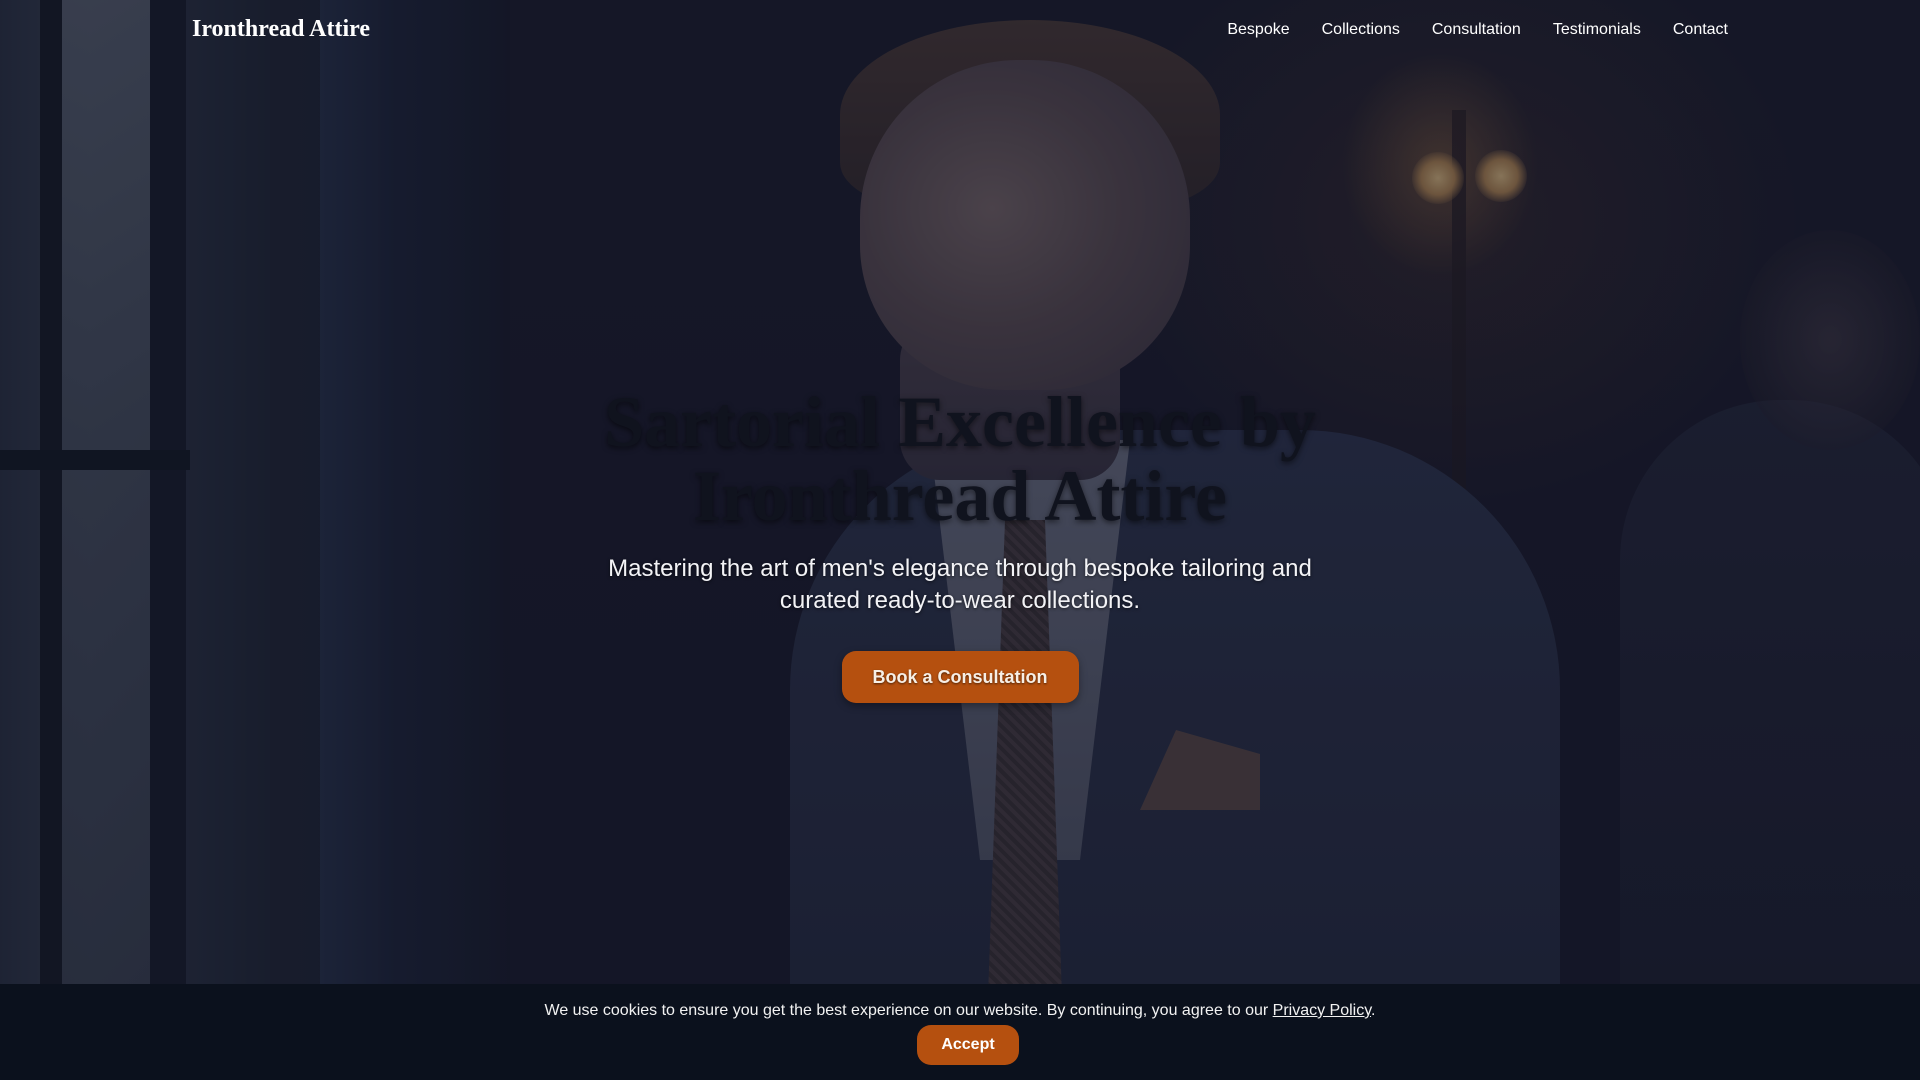  I want to click on nav-item-collections: Collections, so click(1361, 30).